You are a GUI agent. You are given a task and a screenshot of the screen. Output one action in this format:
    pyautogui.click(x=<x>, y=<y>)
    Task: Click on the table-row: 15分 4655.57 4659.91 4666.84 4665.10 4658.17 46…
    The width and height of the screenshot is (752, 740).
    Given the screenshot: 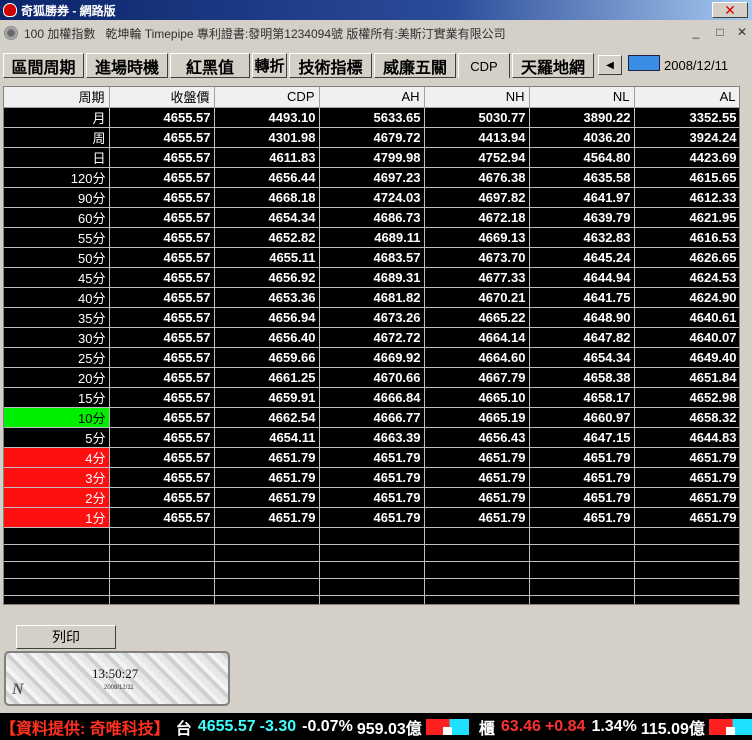 What is the action you would take?
    pyautogui.click(x=371, y=397)
    